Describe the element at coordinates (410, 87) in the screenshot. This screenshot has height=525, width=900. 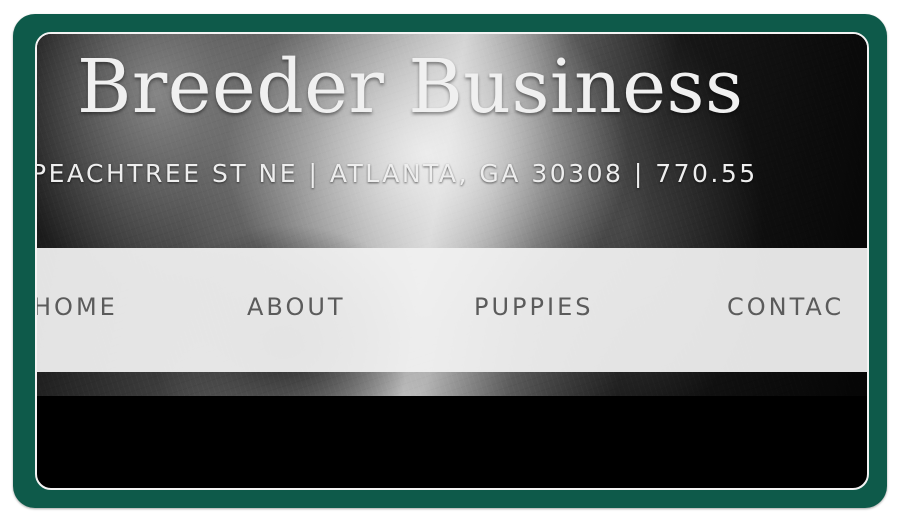
I see `site-title: Breeder Business` at that location.